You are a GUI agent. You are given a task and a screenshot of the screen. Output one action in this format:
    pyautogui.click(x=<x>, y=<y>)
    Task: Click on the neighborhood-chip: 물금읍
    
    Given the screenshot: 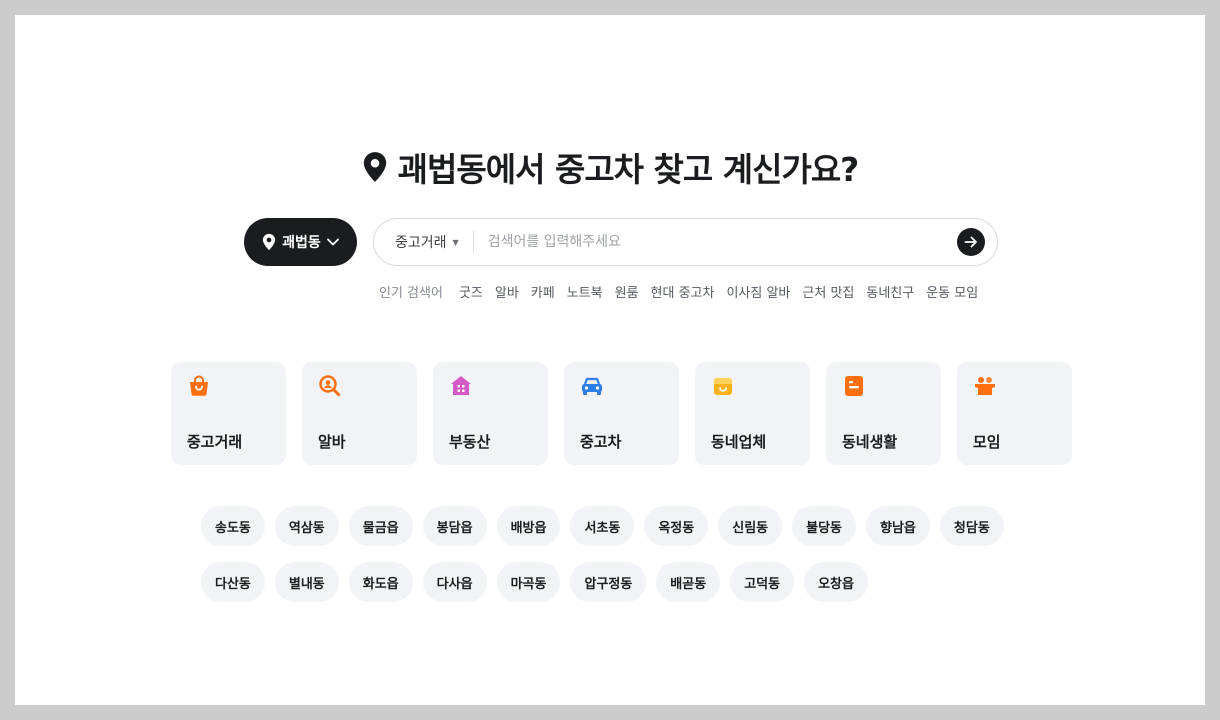 What is the action you would take?
    pyautogui.click(x=380, y=526)
    